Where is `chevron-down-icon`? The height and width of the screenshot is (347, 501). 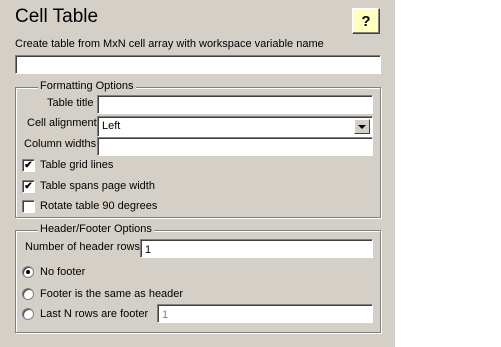
chevron-down-icon is located at coordinates (362, 126).